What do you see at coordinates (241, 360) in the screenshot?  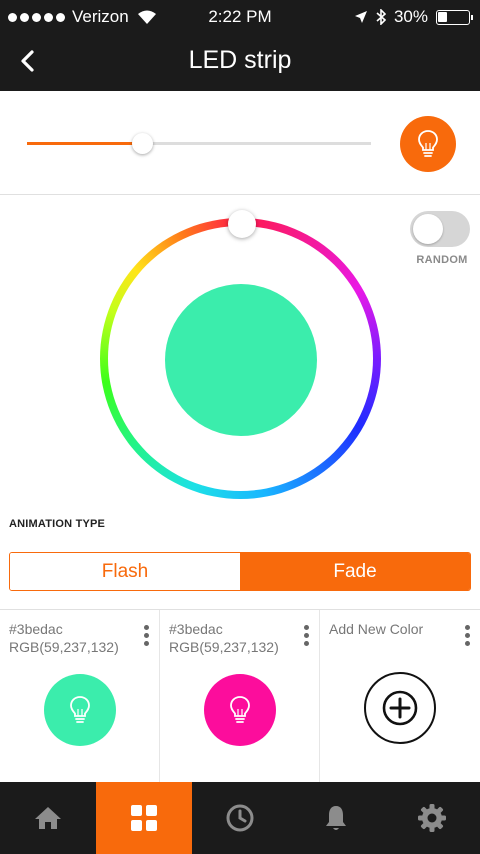 I see `selected-color-preview` at bounding box center [241, 360].